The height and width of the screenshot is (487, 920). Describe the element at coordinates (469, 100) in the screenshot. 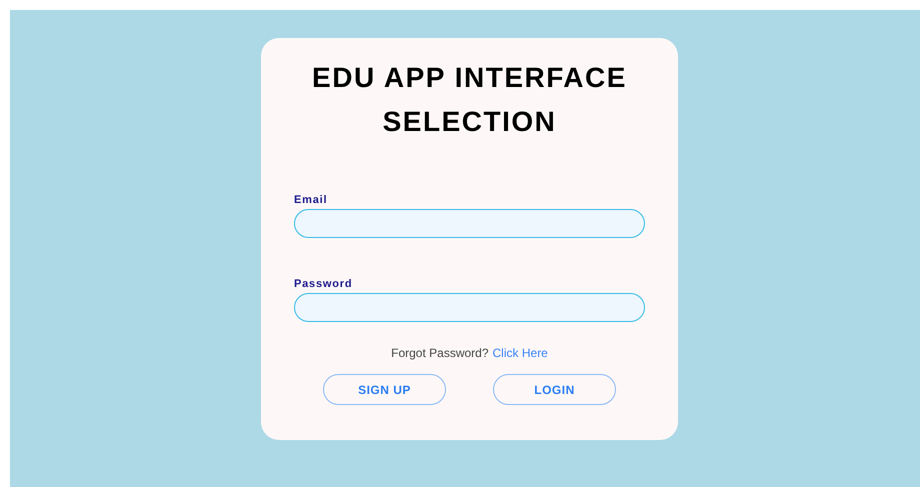

I see `card-title: EDU APP INTERFACE SELECTION` at that location.